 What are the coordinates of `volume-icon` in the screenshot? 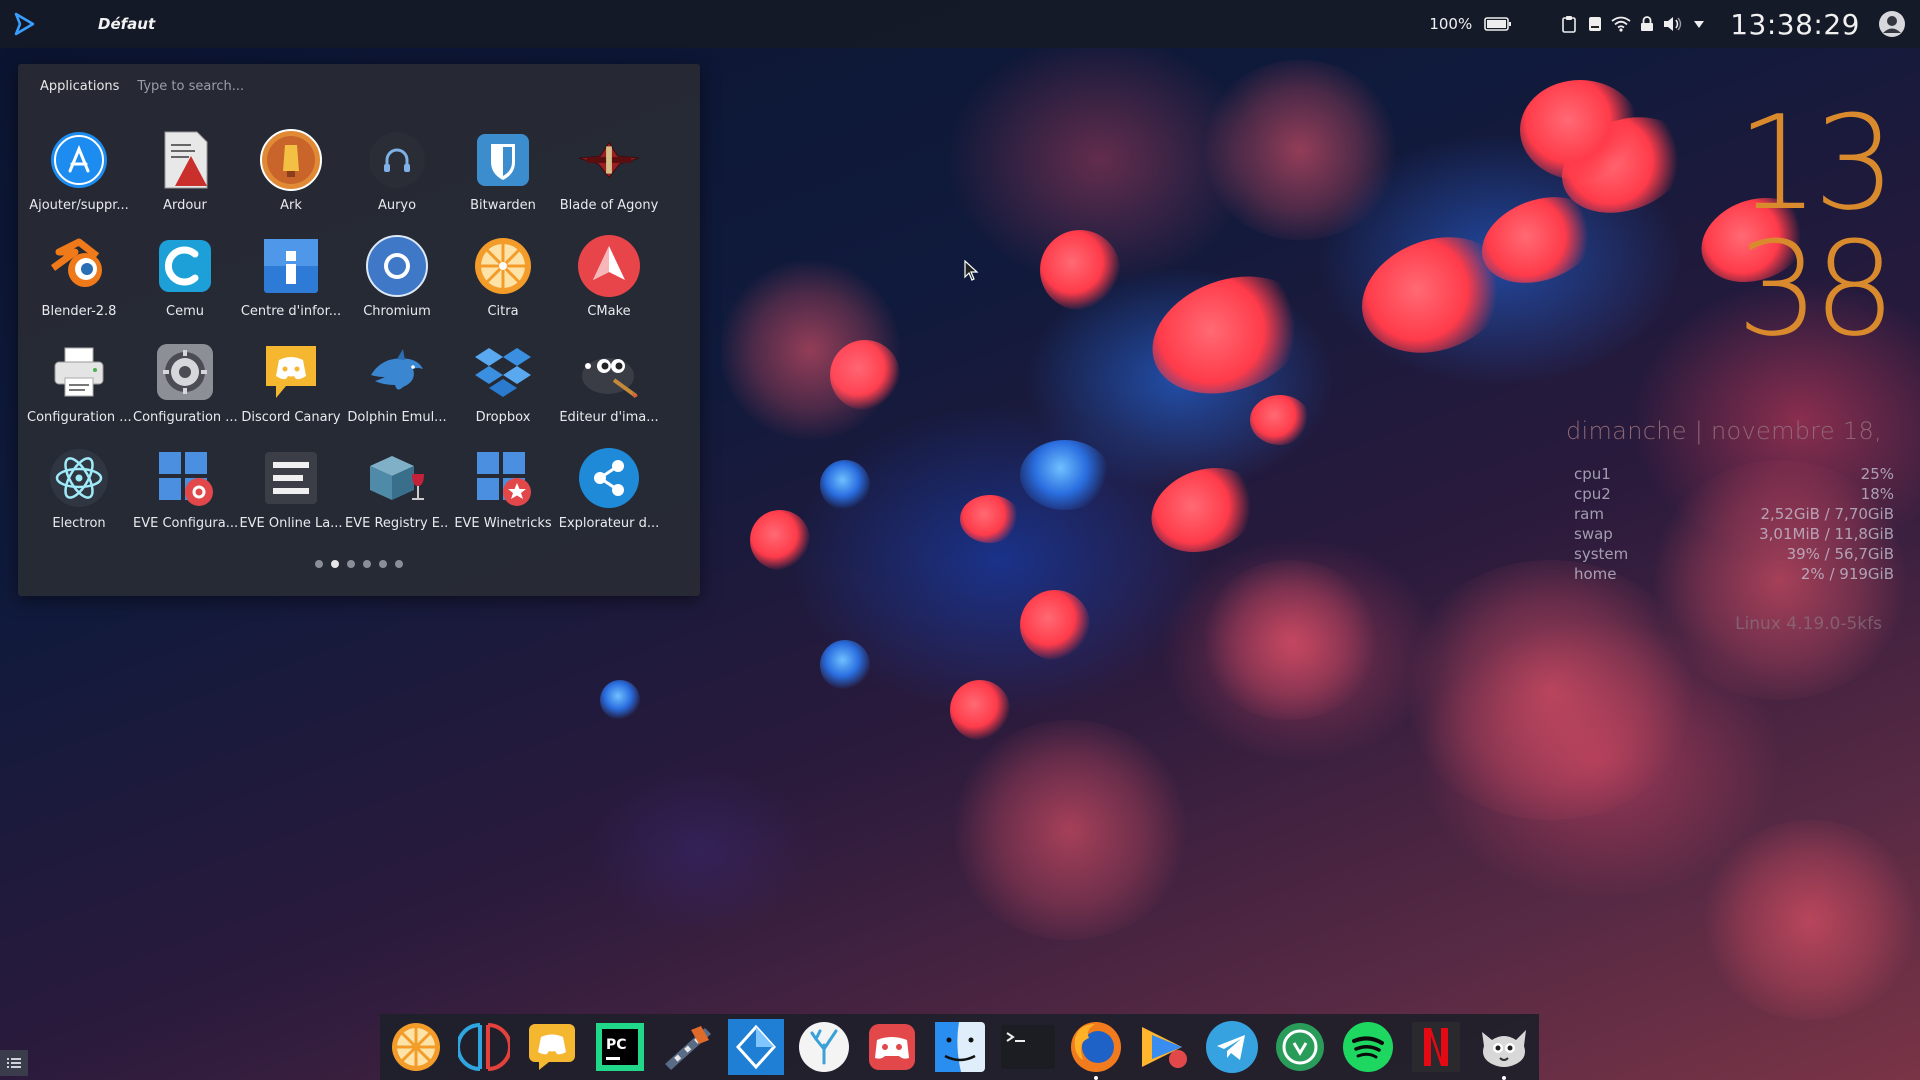 It's located at (1673, 24).